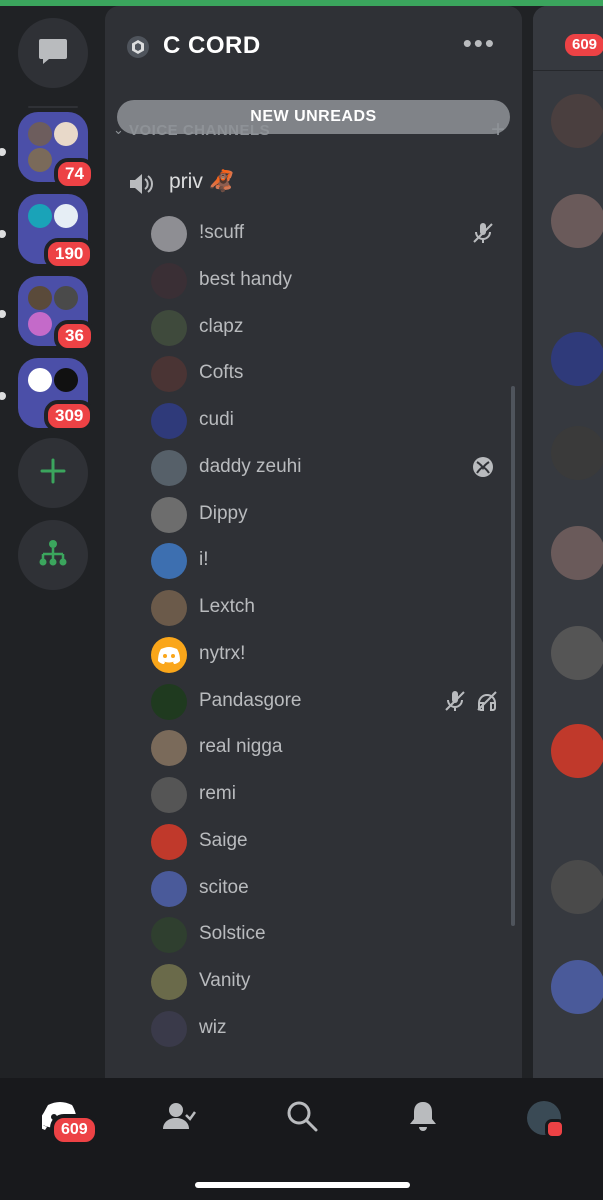 The width and height of the screenshot is (603, 1200). I want to click on search-icon, so click(302, 1118).